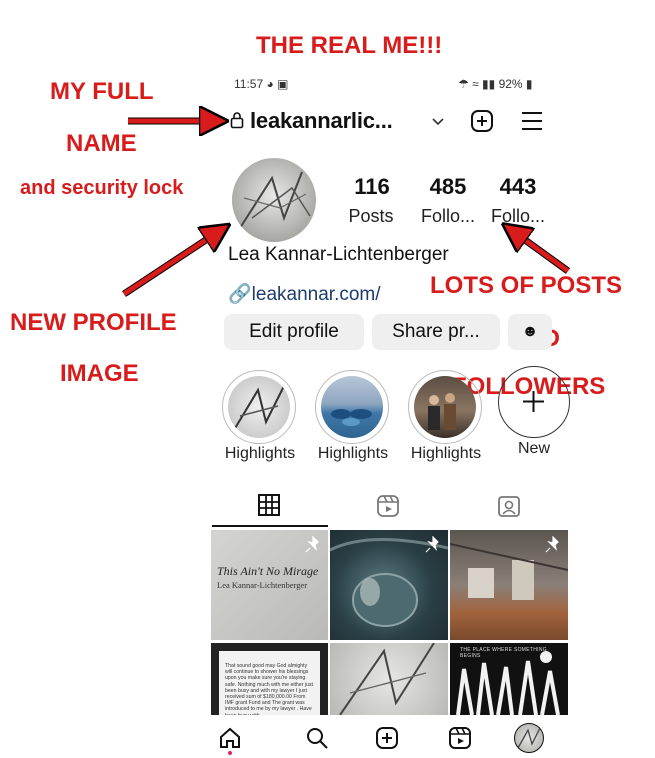 Image resolution: width=655 pixels, height=758 pixels. Describe the element at coordinates (448, 187) in the screenshot. I see `stat-followers-value: 485` at that location.